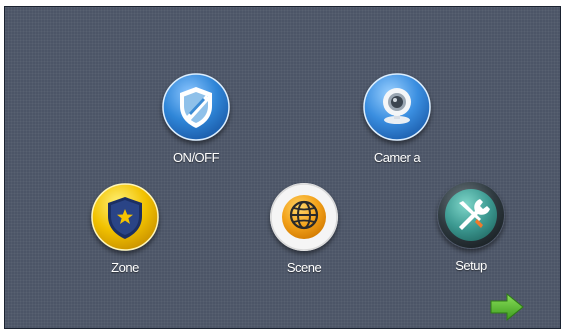  I want to click on globe-icon, so click(304, 217).